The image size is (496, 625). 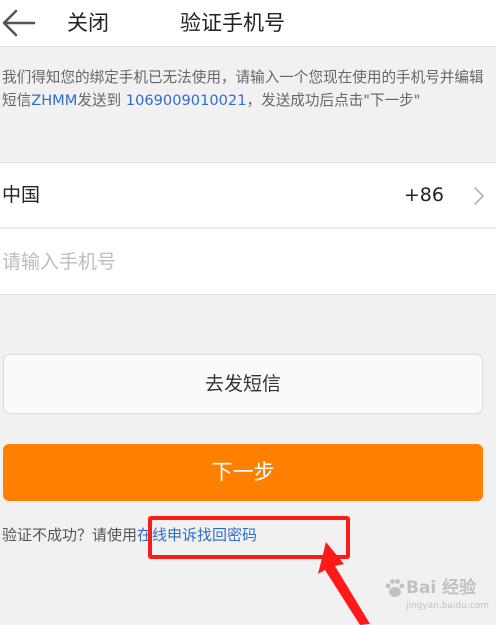 I want to click on watermark: Bai 经验 jingyan.baidu.com, so click(x=436, y=597).